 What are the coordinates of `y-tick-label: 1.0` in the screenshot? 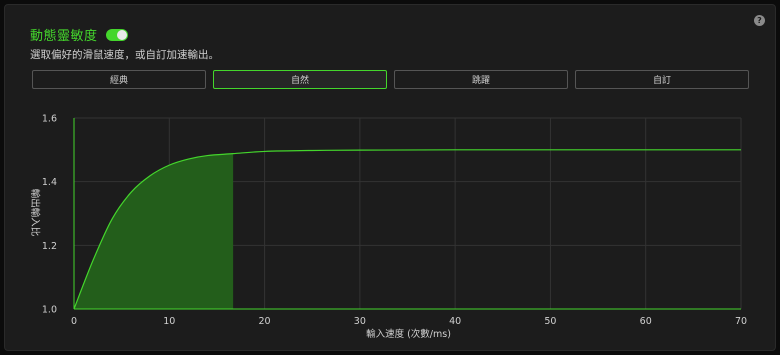 It's located at (49, 310).